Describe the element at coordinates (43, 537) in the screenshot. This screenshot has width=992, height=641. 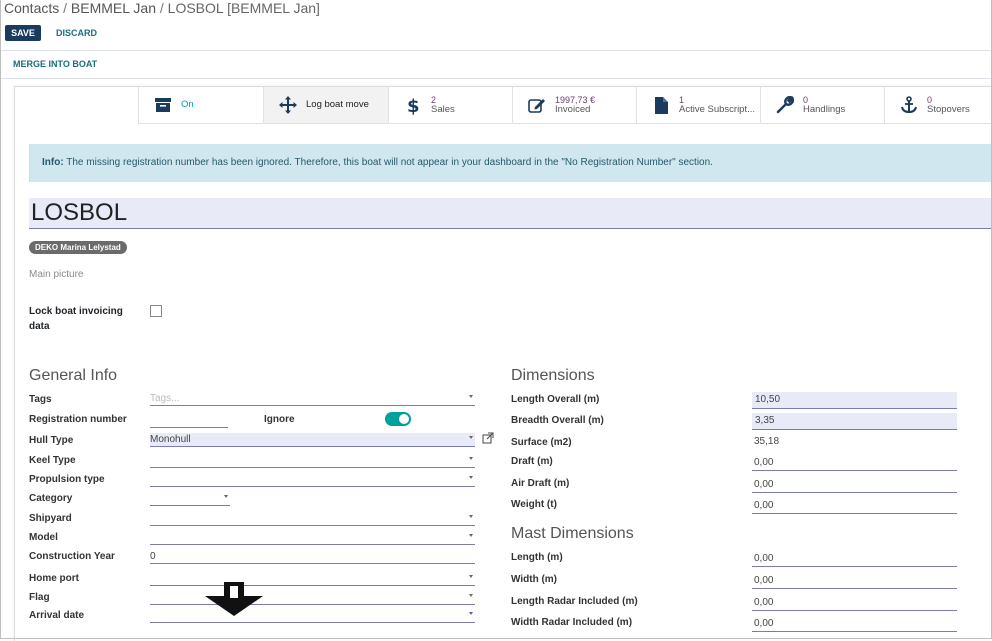
I see `model-label: Model` at that location.